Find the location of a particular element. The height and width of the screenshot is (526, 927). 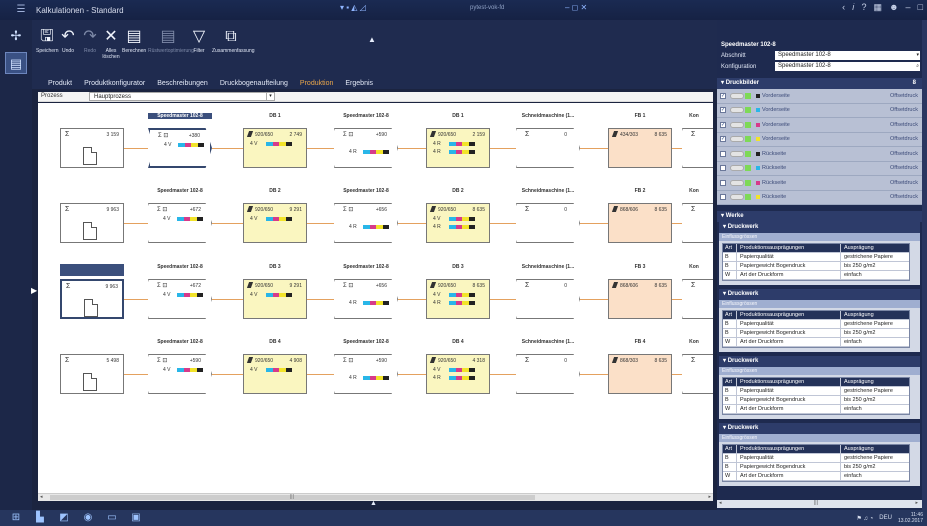

calendar-icon: ▦ is located at coordinates (878, 7).